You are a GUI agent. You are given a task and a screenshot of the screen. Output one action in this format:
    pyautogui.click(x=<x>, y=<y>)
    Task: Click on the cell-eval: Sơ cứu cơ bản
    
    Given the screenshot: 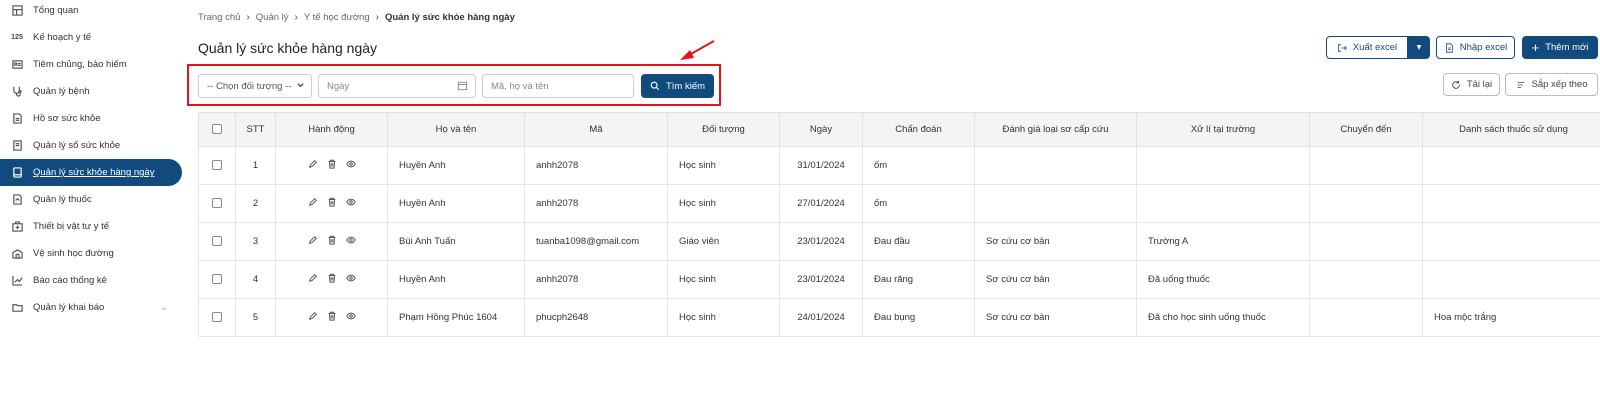 What is the action you would take?
    pyautogui.click(x=1055, y=279)
    